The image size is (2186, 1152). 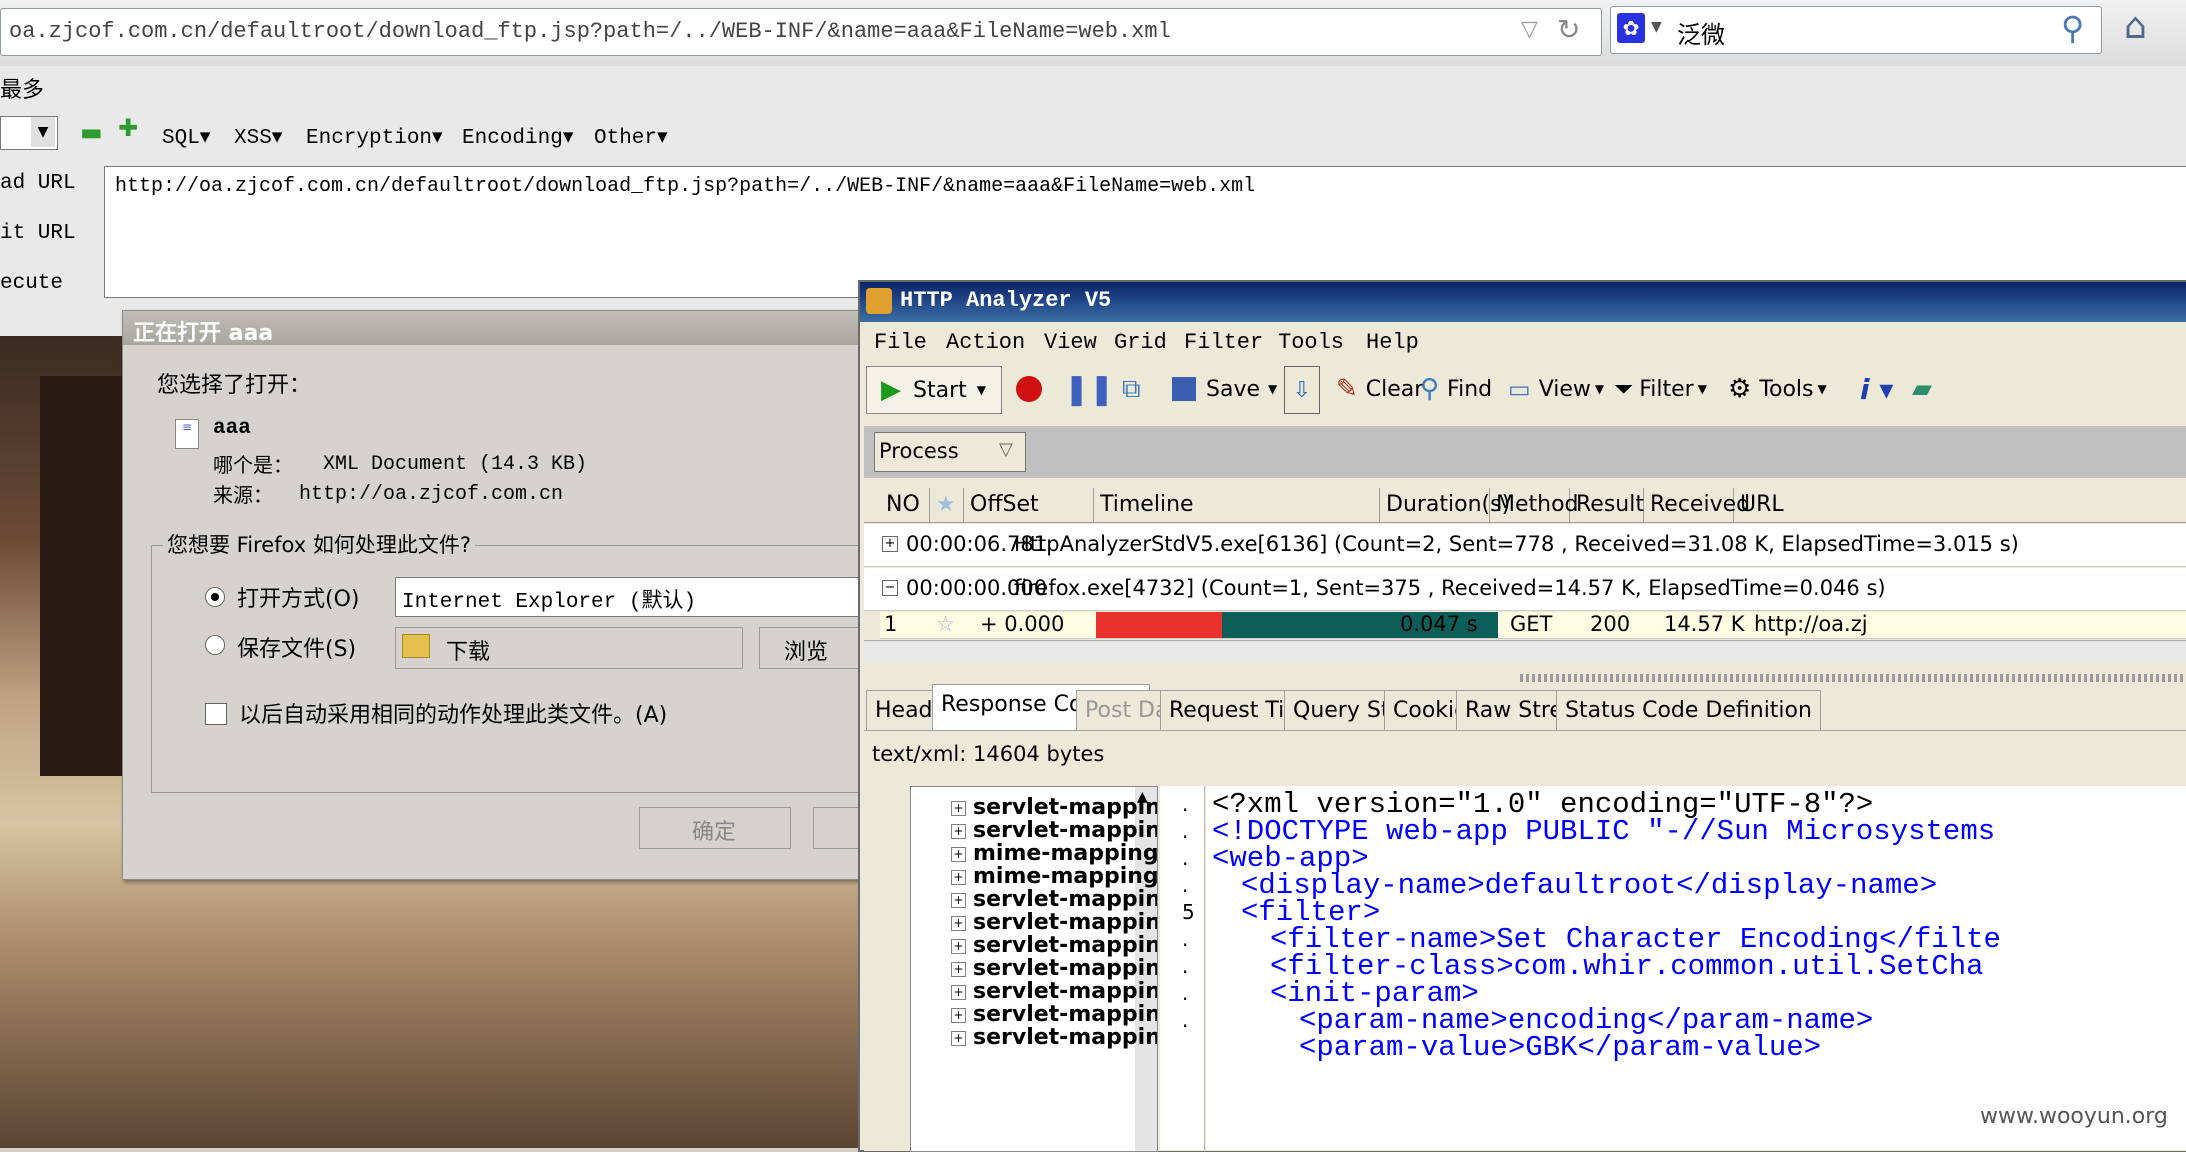 I want to click on grid-hscrollbar, so click(x=1525, y=651).